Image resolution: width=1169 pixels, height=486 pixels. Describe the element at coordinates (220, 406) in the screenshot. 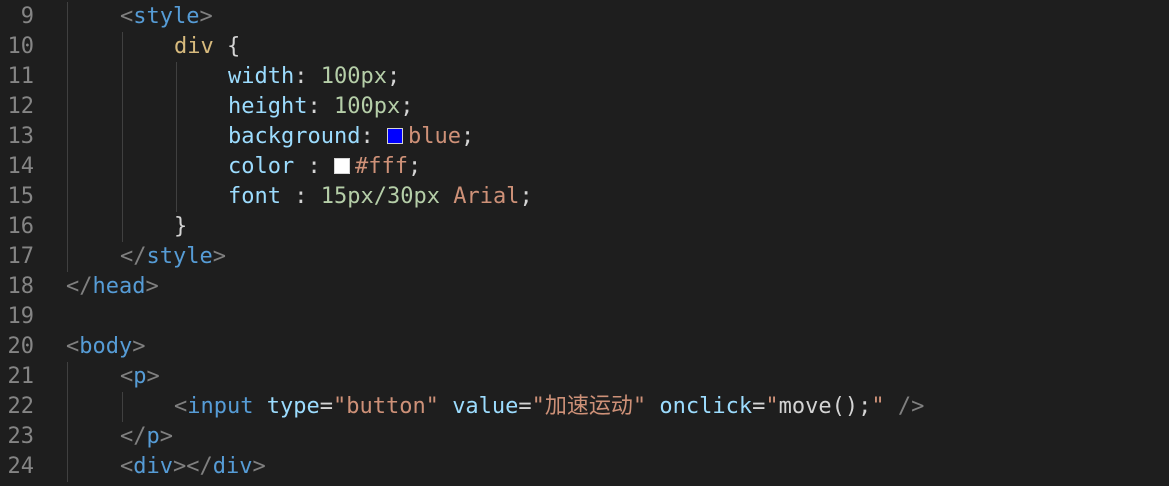

I see `tag-name: input` at that location.